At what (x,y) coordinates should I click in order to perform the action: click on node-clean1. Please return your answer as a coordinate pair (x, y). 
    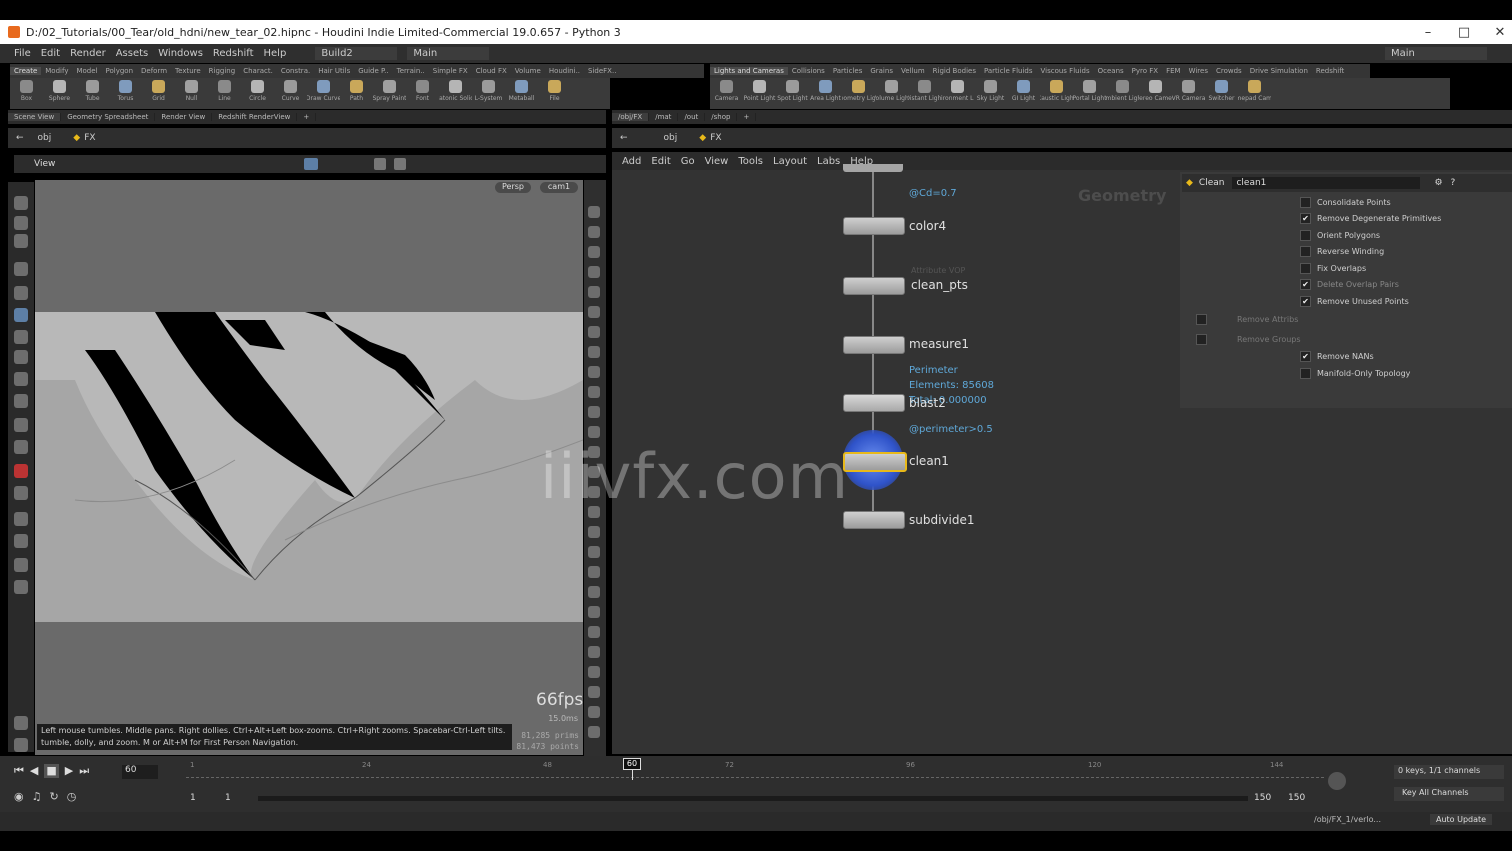
    Looking at the image, I should click on (875, 462).